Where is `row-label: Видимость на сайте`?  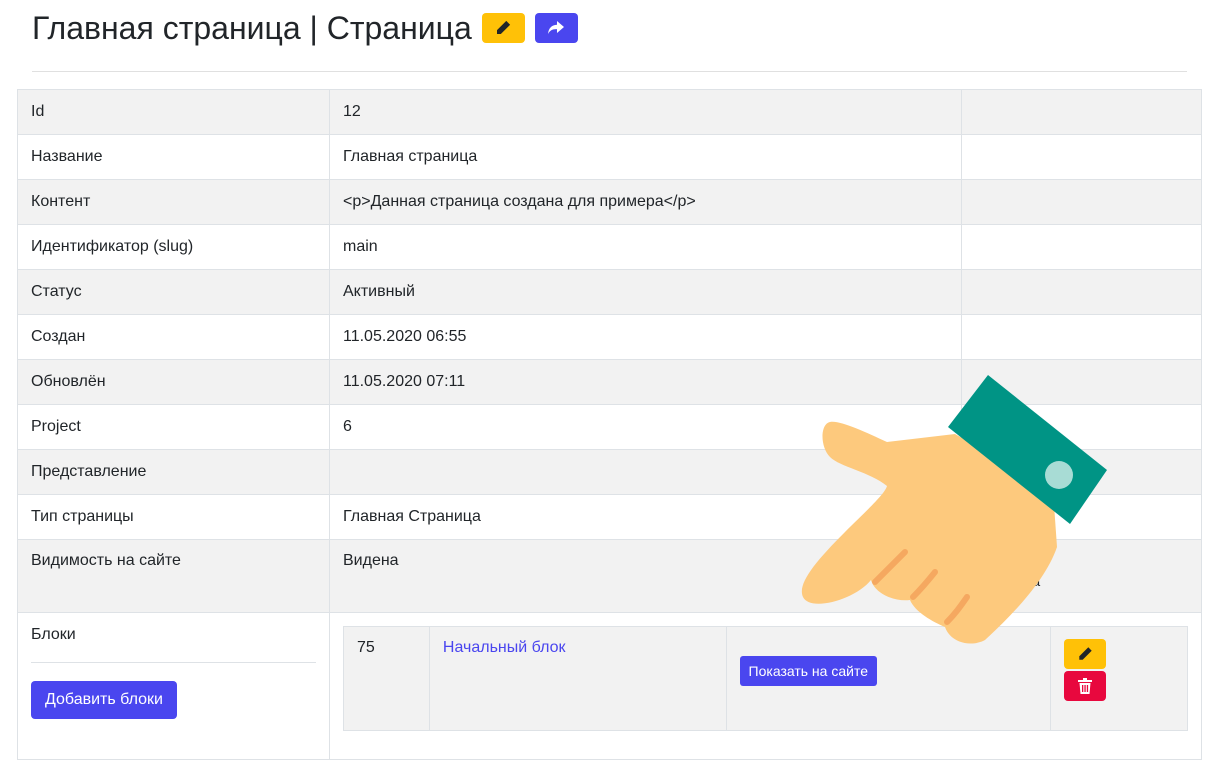 row-label: Видимость на сайте is located at coordinates (173, 576).